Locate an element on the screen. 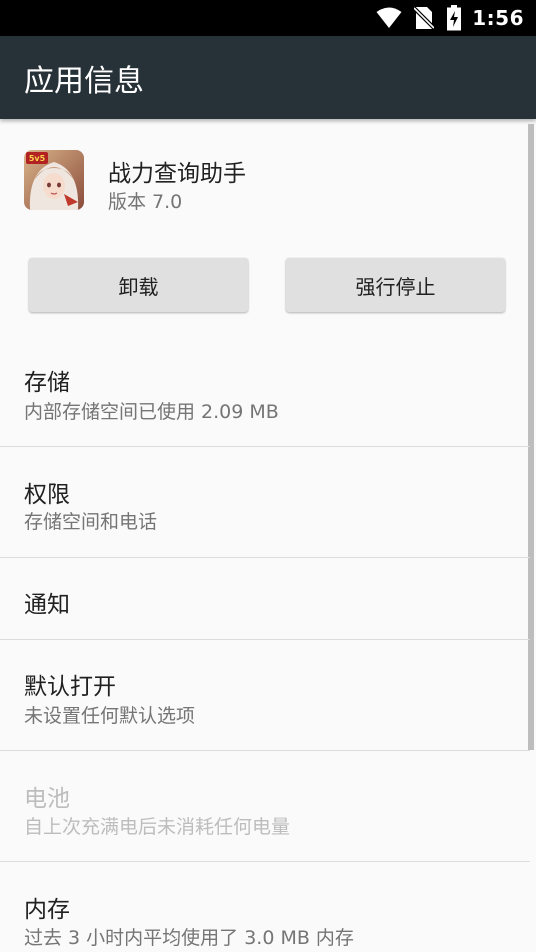  setting-title: 电池 is located at coordinates (47, 799).